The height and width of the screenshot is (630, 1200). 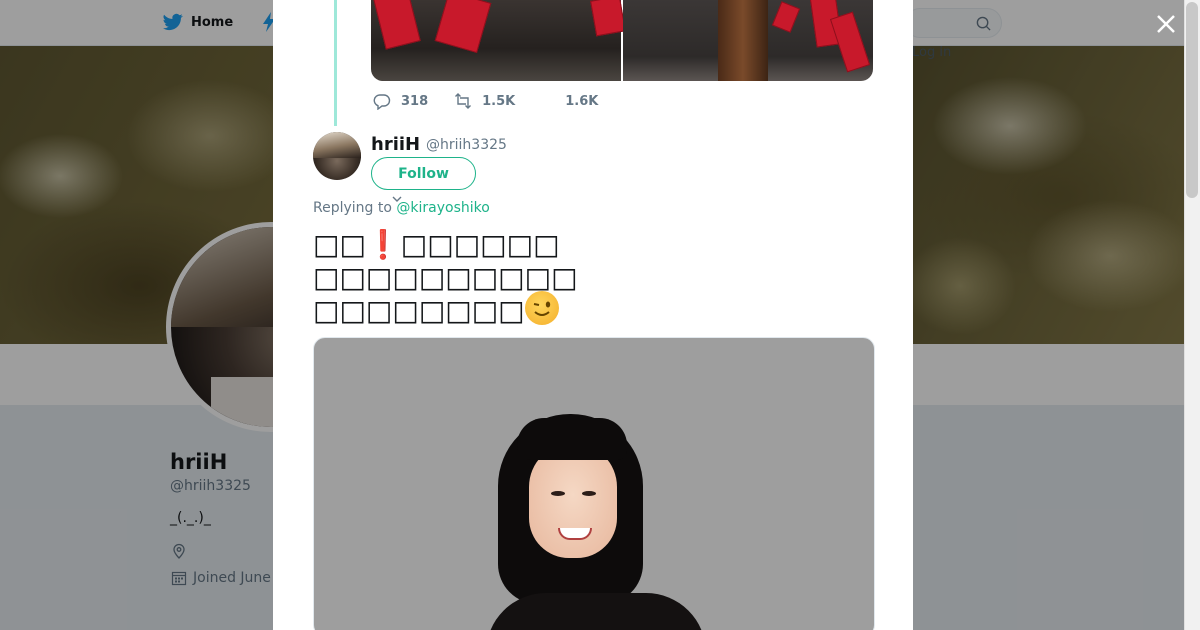 What do you see at coordinates (415, 101) in the screenshot?
I see `reply-count: 318` at bounding box center [415, 101].